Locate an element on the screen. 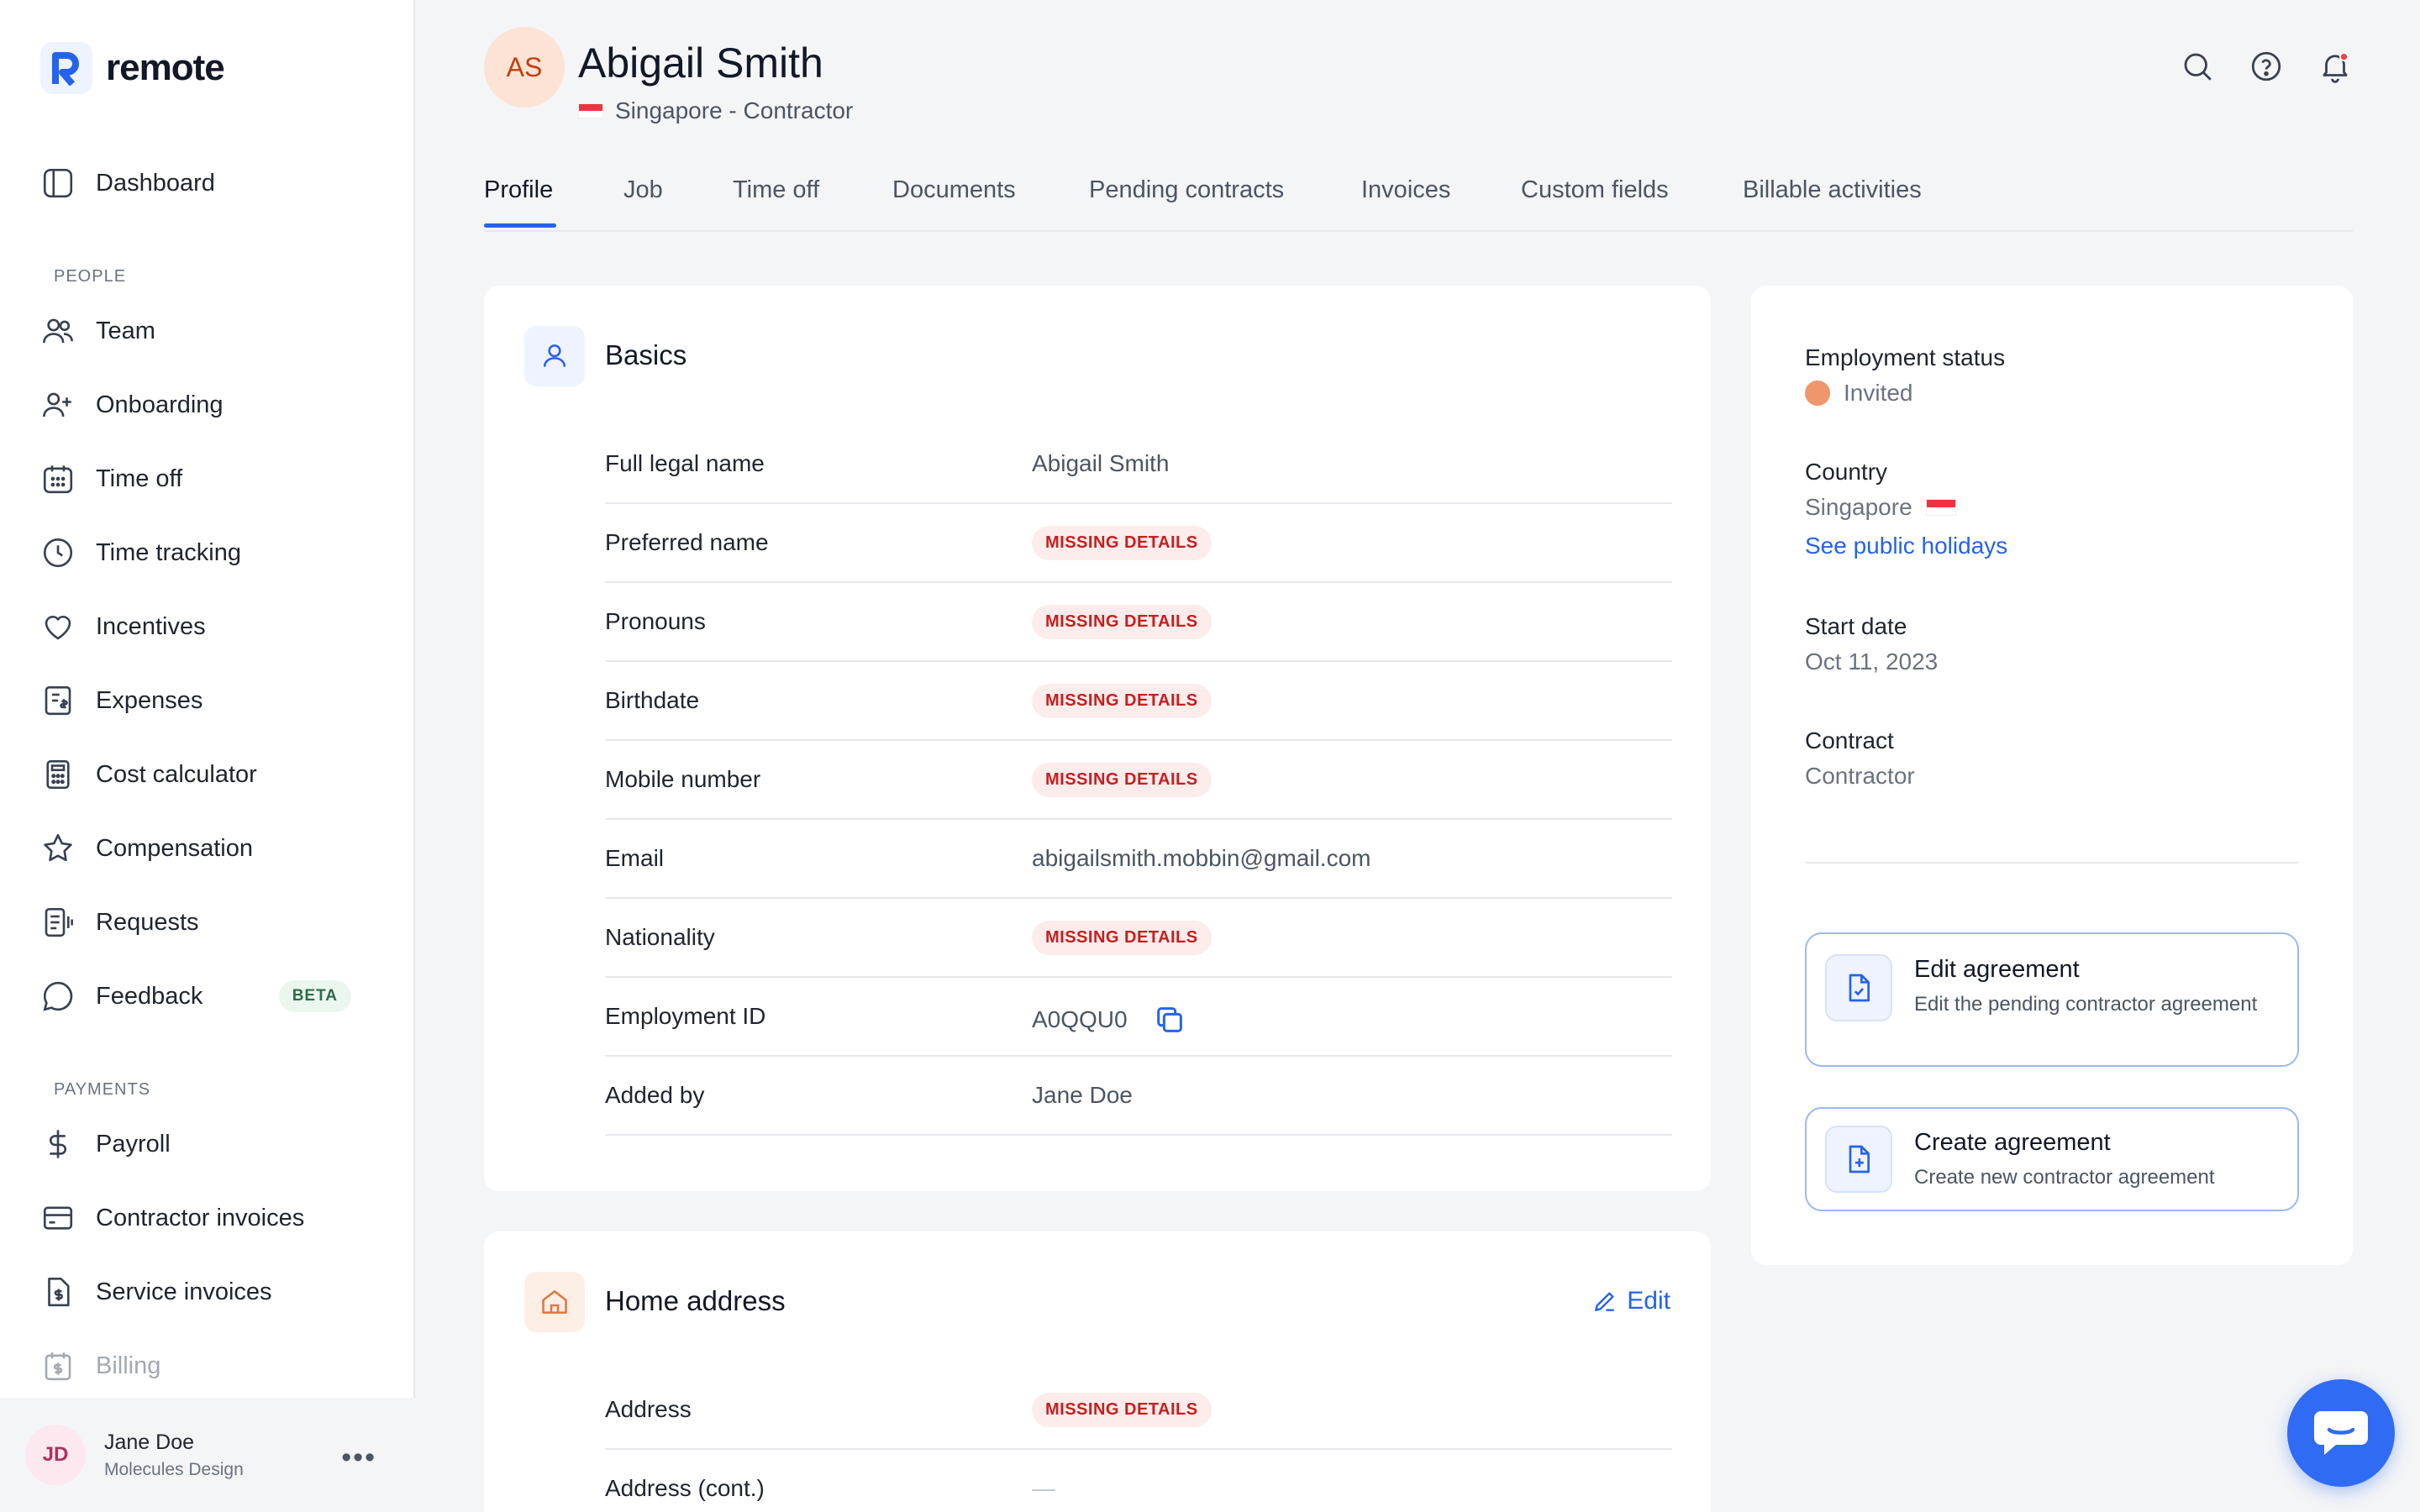 This screenshot has height=1512, width=2420. tab-documents: Documents is located at coordinates (954, 190).